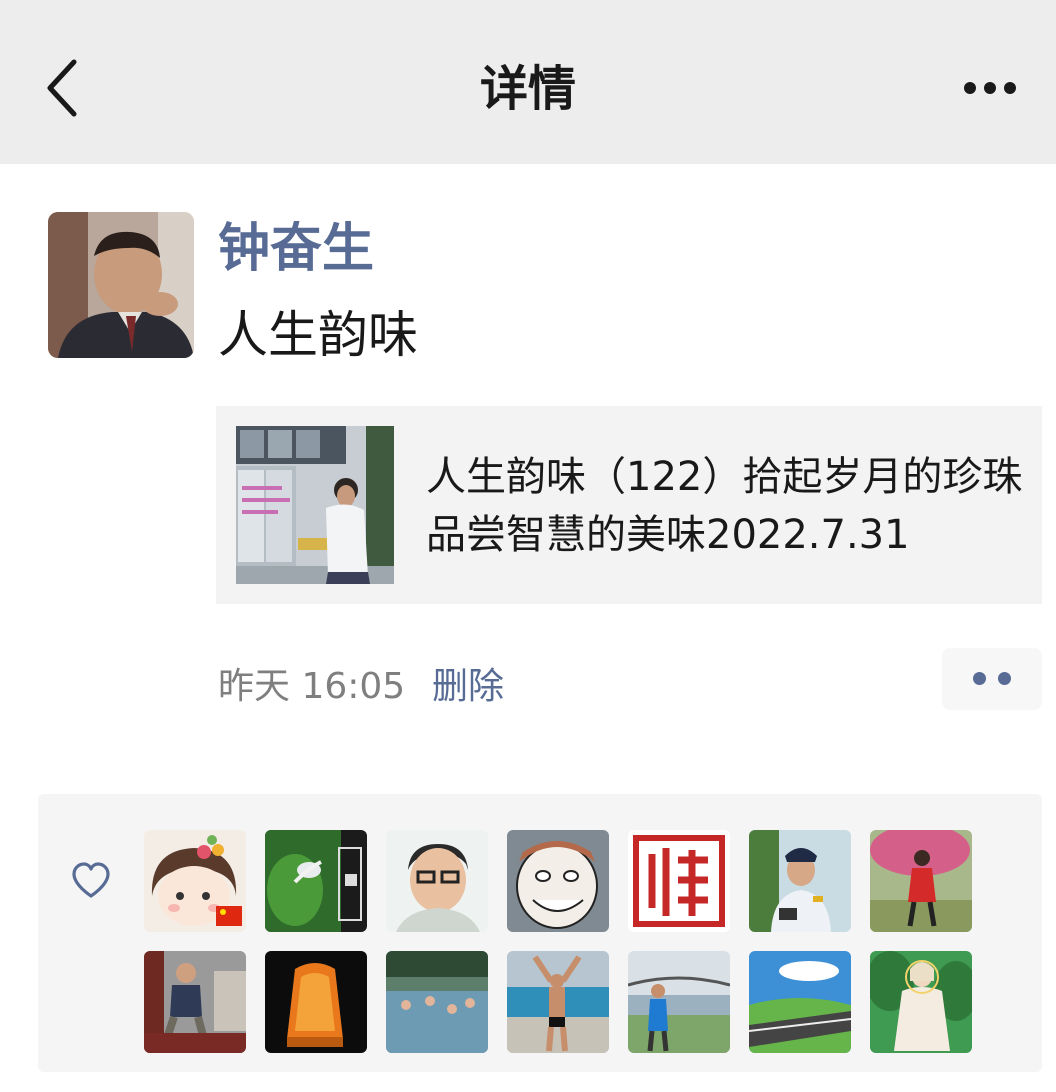  What do you see at coordinates (992, 679) in the screenshot?
I see `like-comment-button` at bounding box center [992, 679].